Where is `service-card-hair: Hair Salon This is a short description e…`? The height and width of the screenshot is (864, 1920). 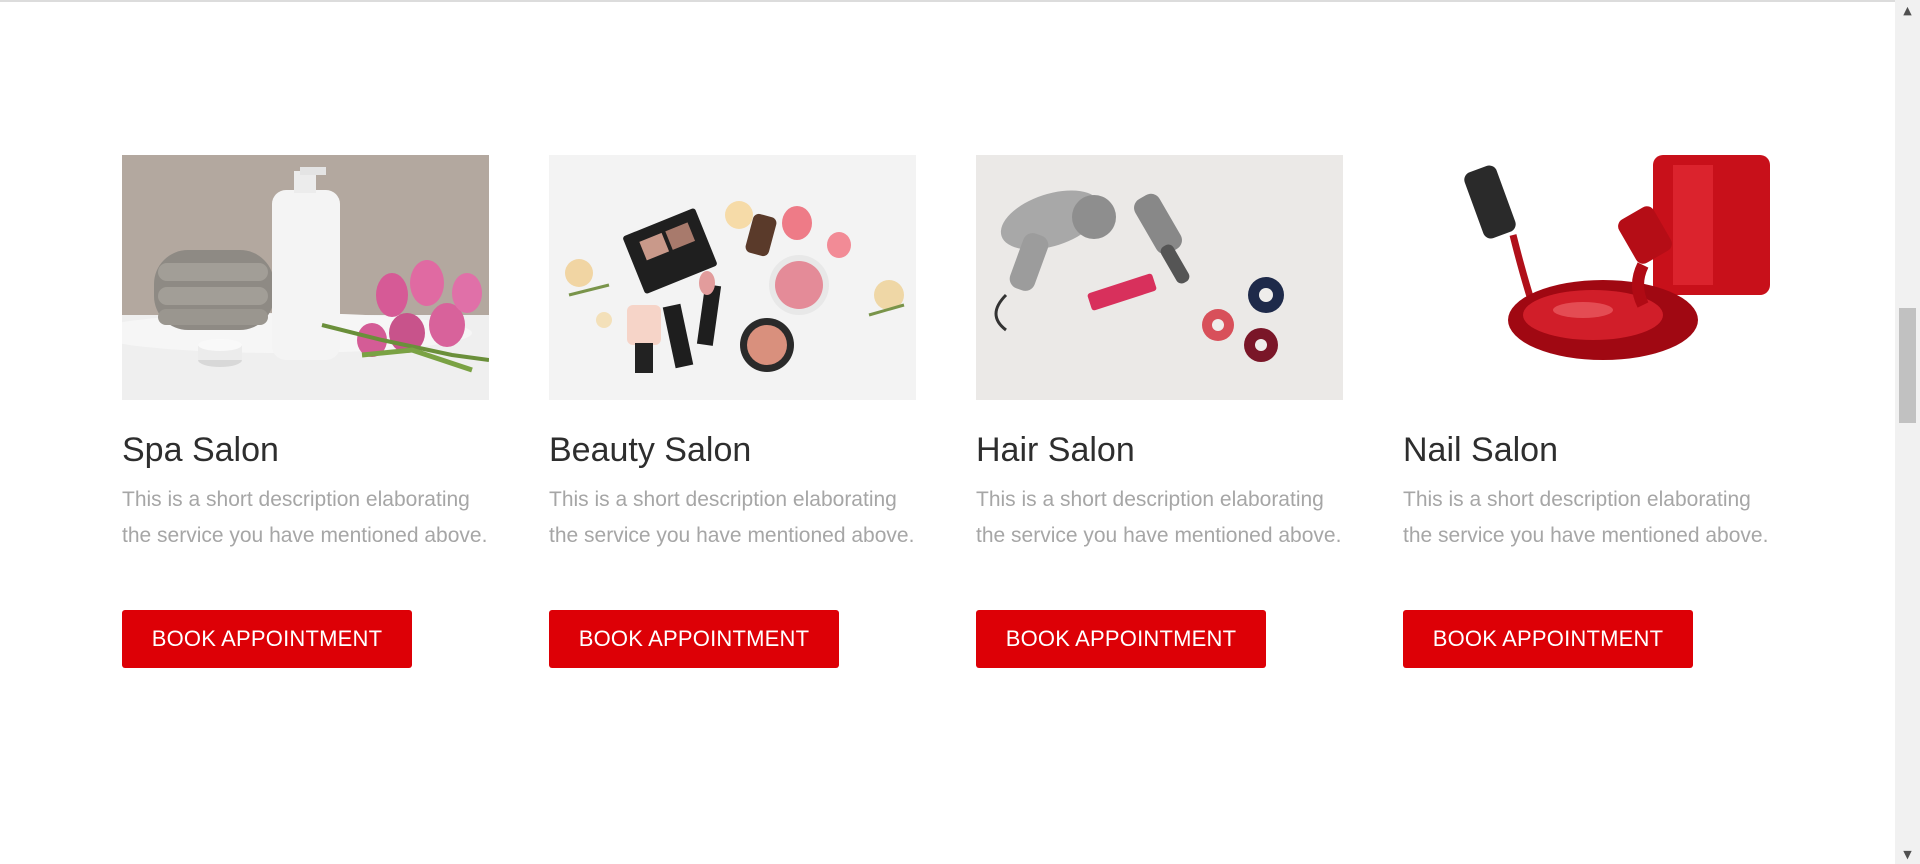
service-card-hair: Hair Salon This is a short description e… is located at coordinates (1159, 411).